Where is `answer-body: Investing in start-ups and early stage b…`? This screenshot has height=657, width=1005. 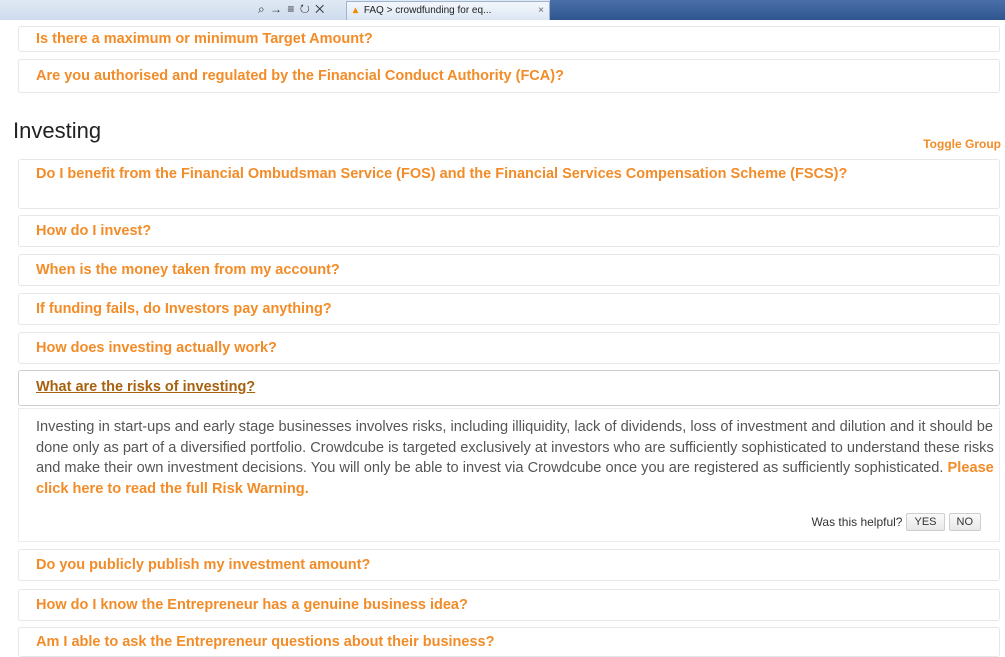
answer-body: Investing in start-ups and early stage b… is located at coordinates (515, 447).